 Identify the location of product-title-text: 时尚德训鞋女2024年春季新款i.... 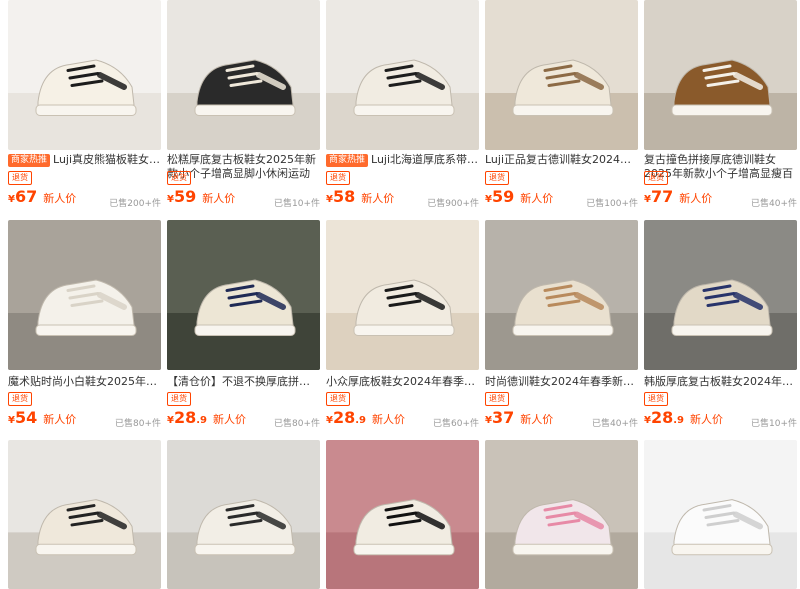
(561, 381).